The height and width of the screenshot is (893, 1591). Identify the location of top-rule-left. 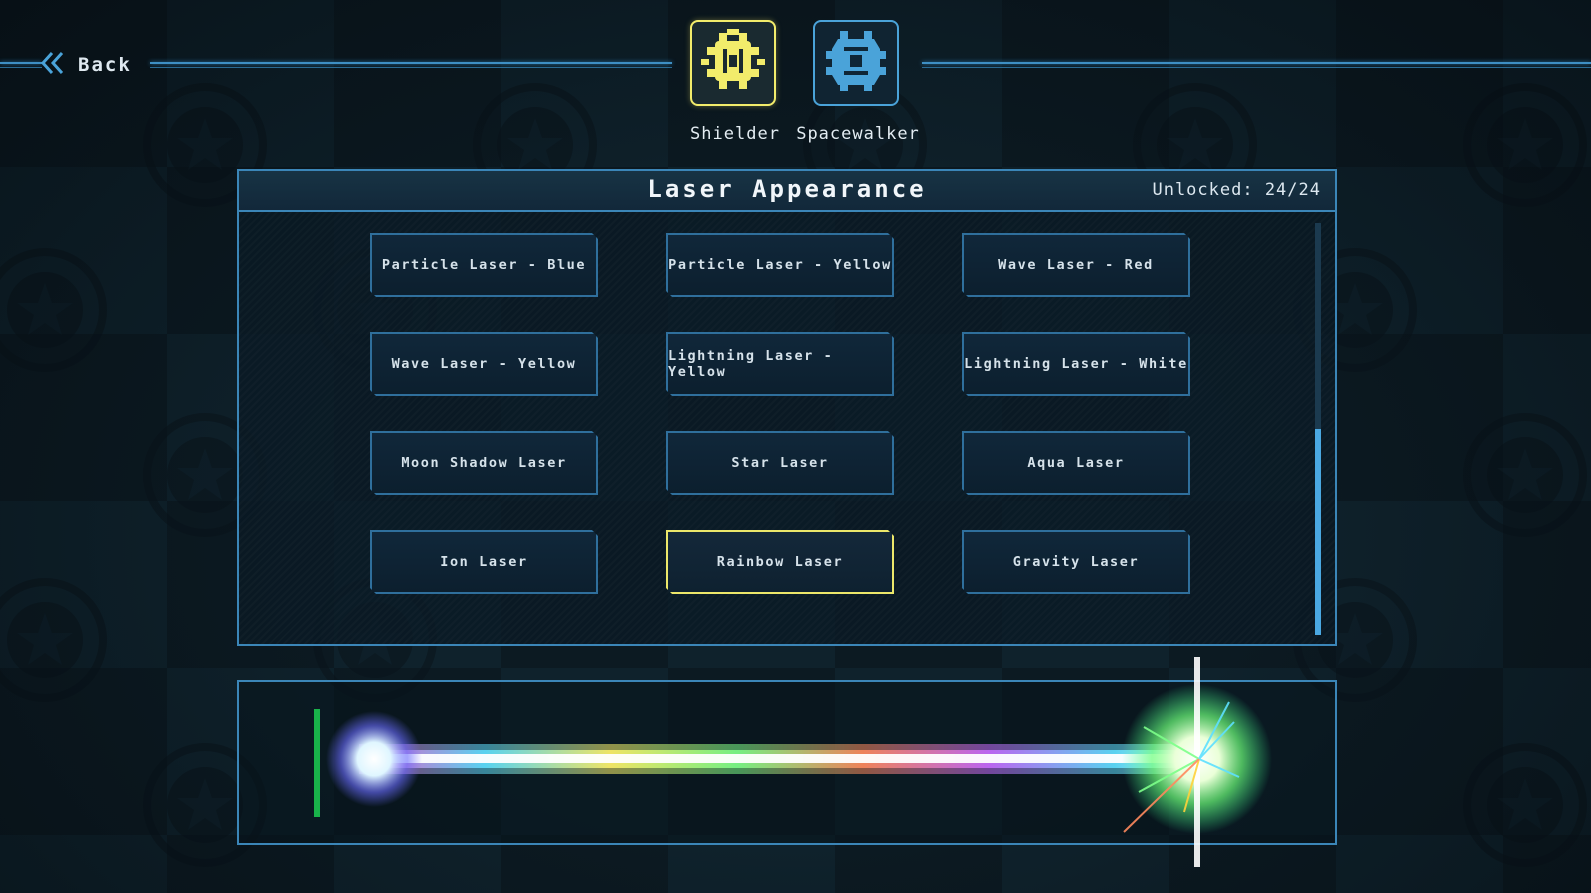
(21, 65).